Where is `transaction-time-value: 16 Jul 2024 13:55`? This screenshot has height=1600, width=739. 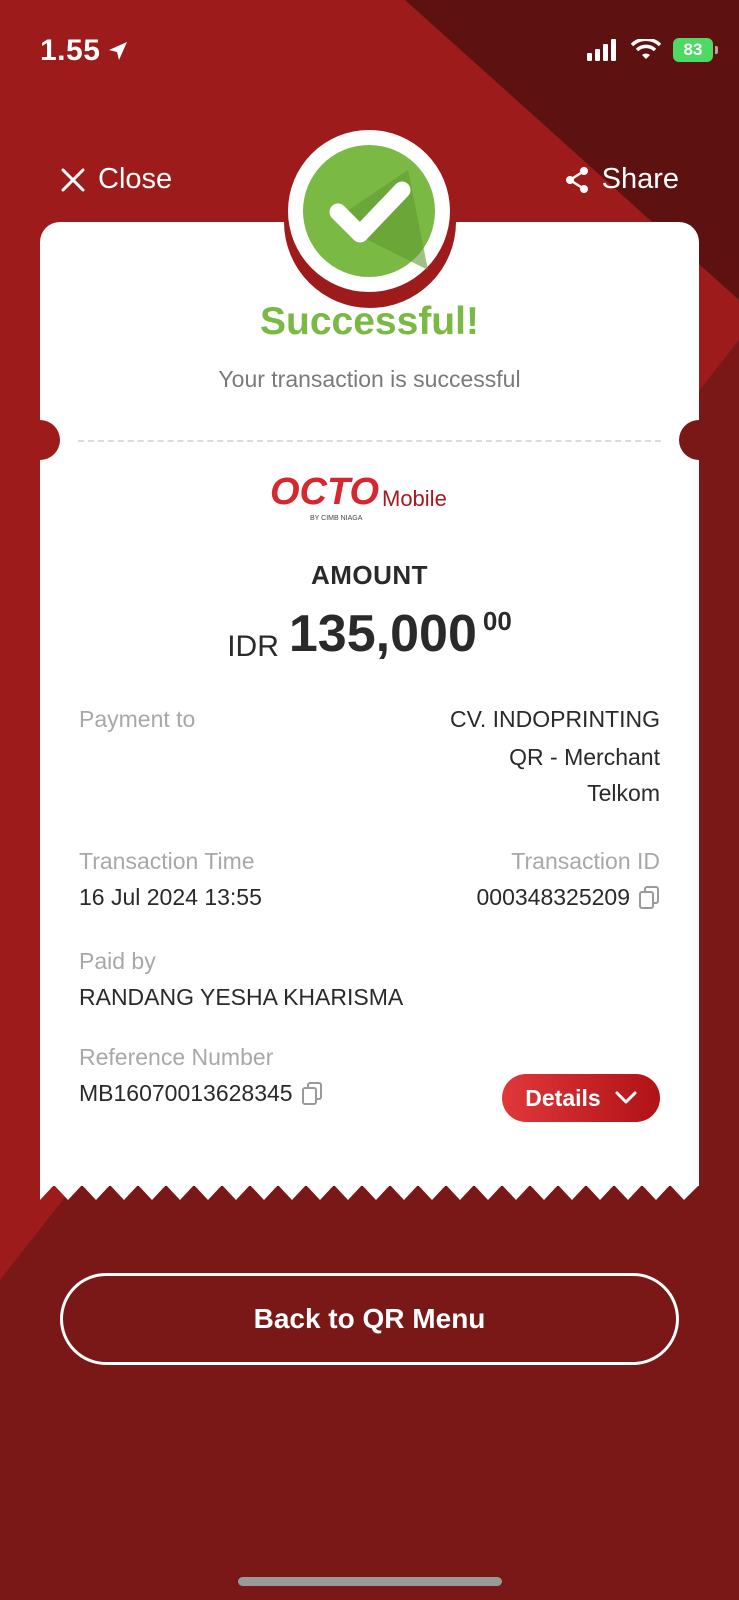 transaction-time-value: 16 Jul 2024 13:55 is located at coordinates (170, 897).